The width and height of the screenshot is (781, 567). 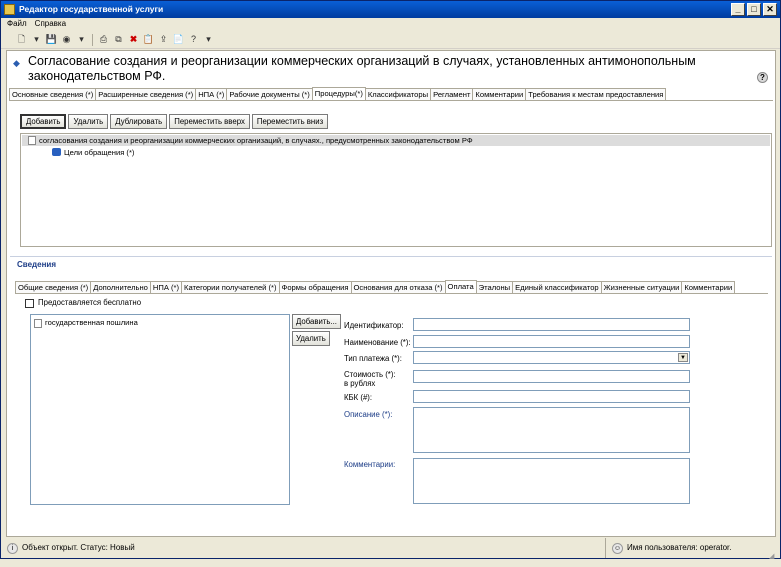 I want to click on tab-refusal-grounds: Основания для отказа (*), so click(x=398, y=287).